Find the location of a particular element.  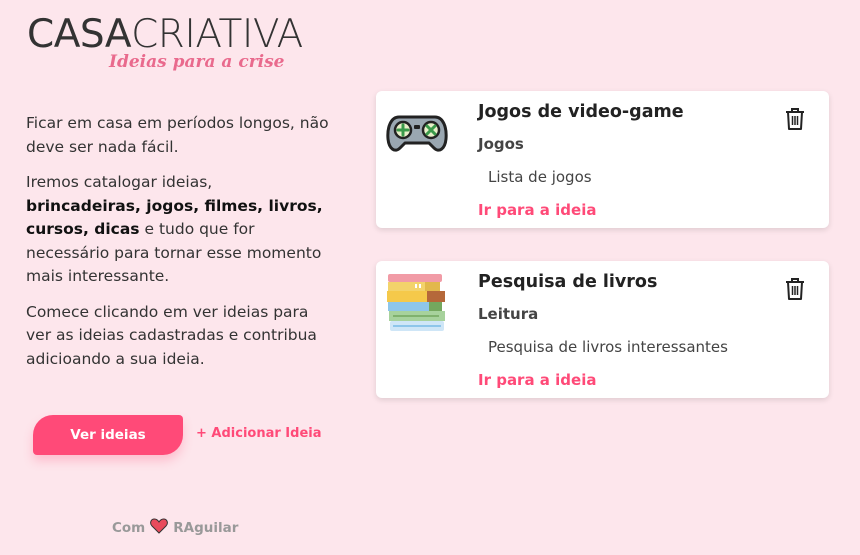

footer-prefix: Com is located at coordinates (129, 528).